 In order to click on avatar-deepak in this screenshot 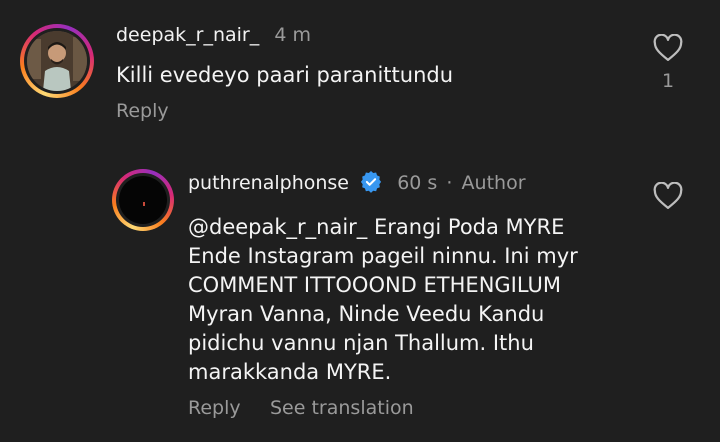, I will do `click(57, 61)`.